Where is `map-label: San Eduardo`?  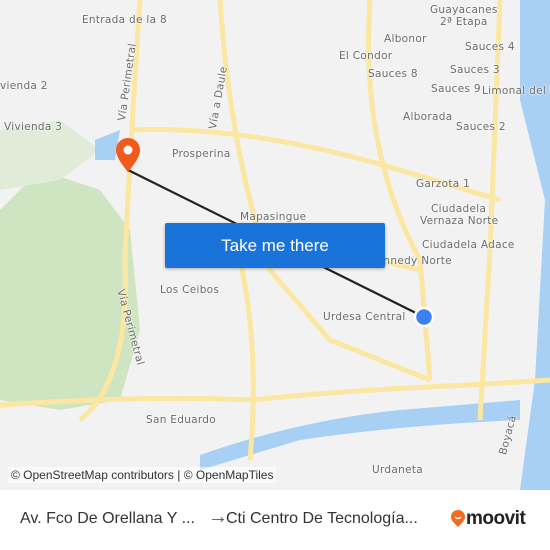
map-label: San Eduardo is located at coordinates (181, 420).